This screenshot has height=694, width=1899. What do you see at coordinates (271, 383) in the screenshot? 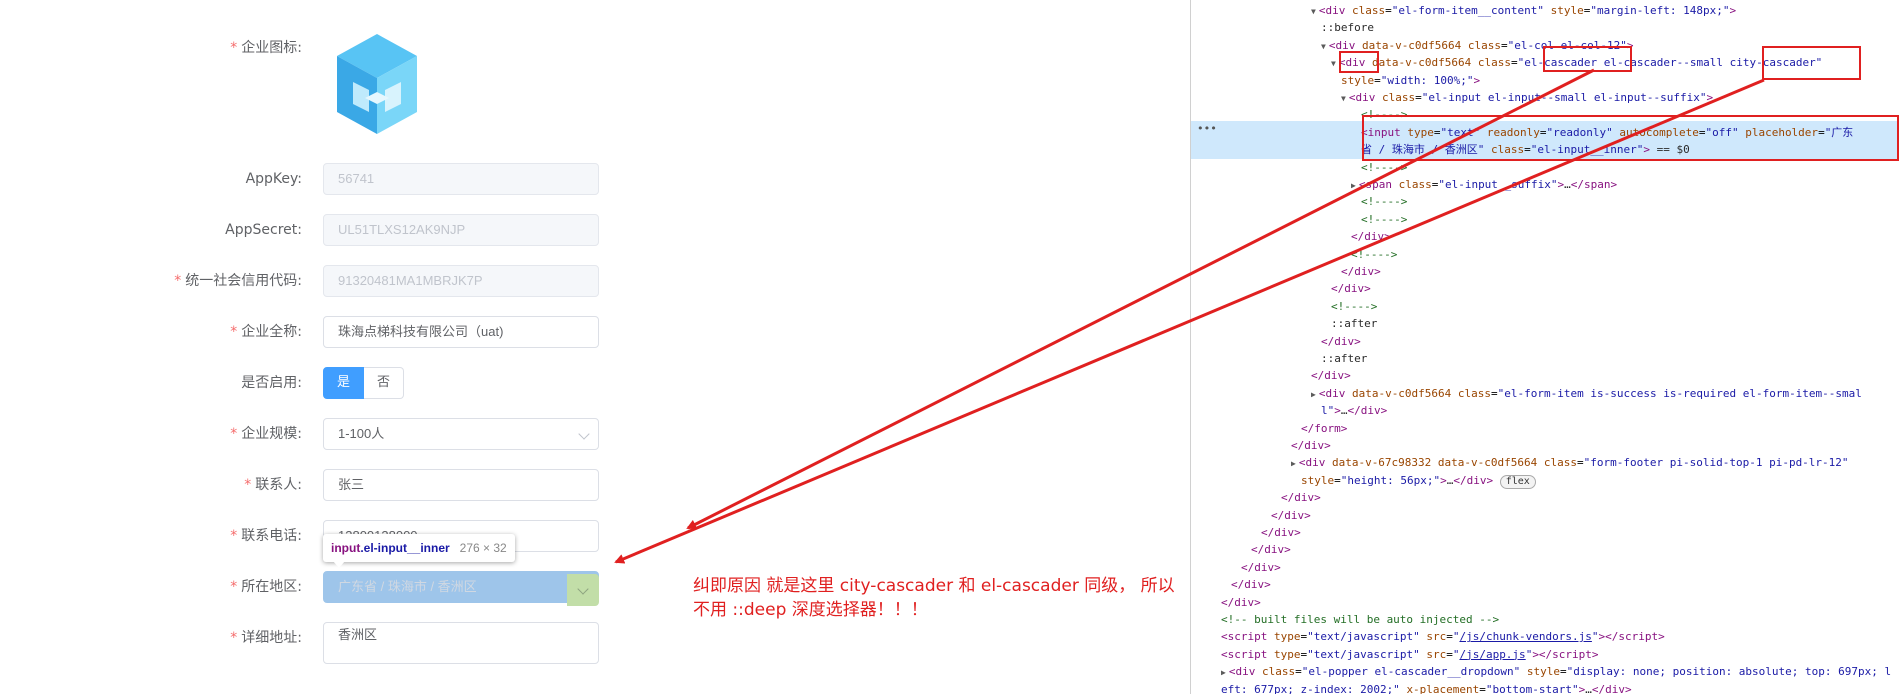
I see `enabled-label-text: 是否启用:` at bounding box center [271, 383].